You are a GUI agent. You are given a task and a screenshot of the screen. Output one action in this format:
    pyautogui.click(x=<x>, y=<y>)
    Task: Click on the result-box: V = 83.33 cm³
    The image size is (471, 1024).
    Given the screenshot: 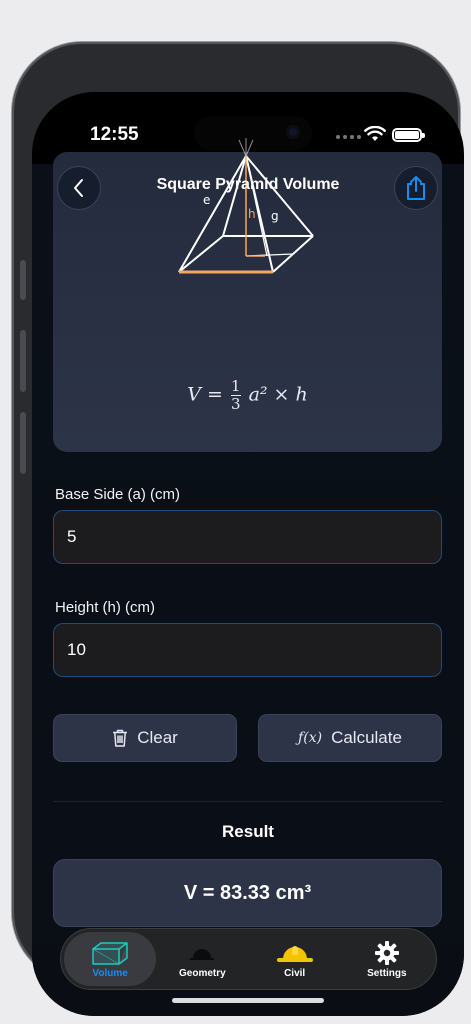 What is the action you would take?
    pyautogui.click(x=247, y=893)
    